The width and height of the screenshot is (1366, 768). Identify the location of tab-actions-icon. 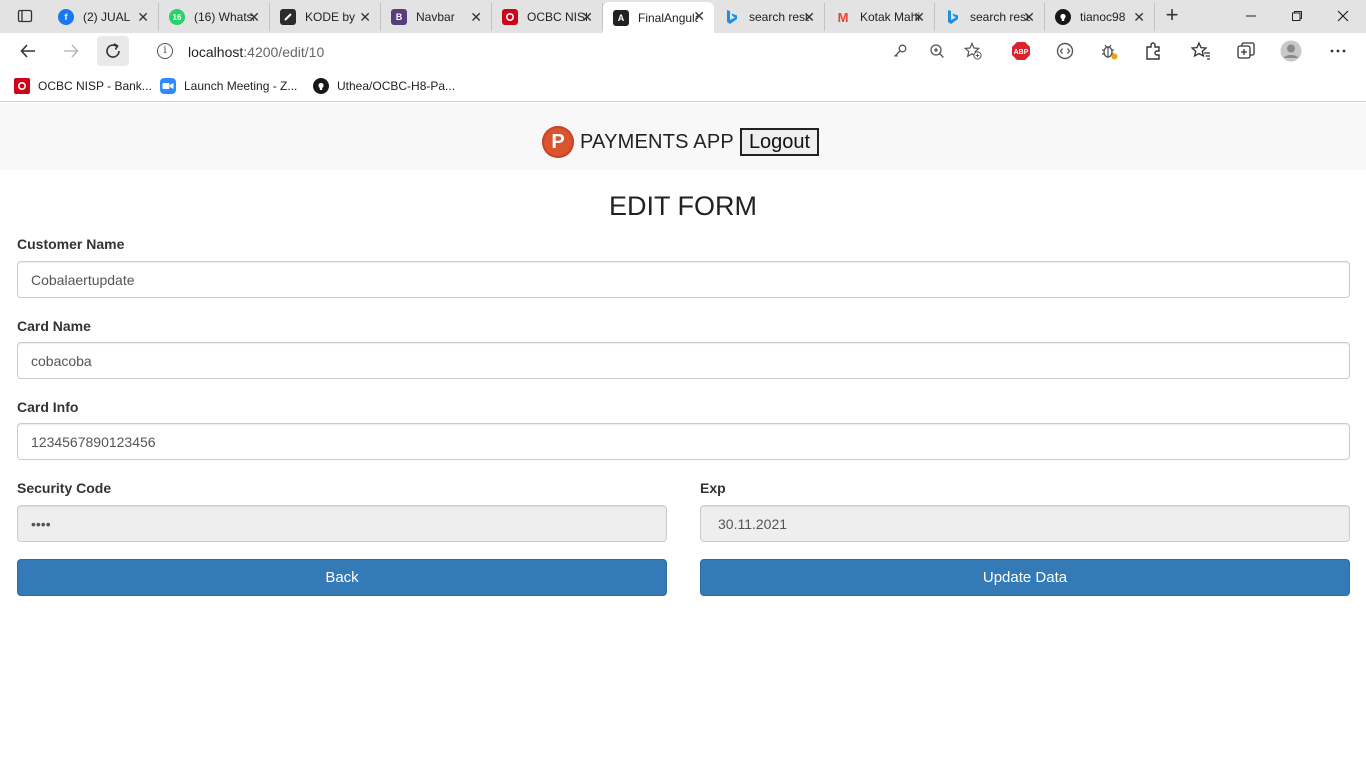
(25, 16).